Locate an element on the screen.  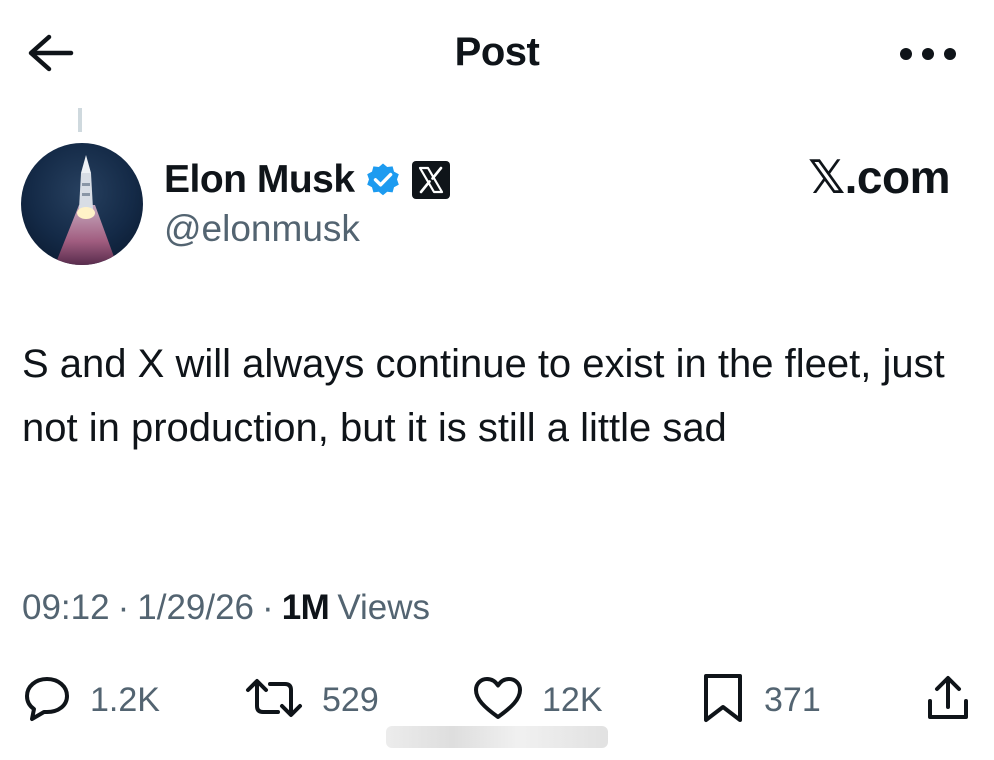
share-button is located at coordinates (948, 700).